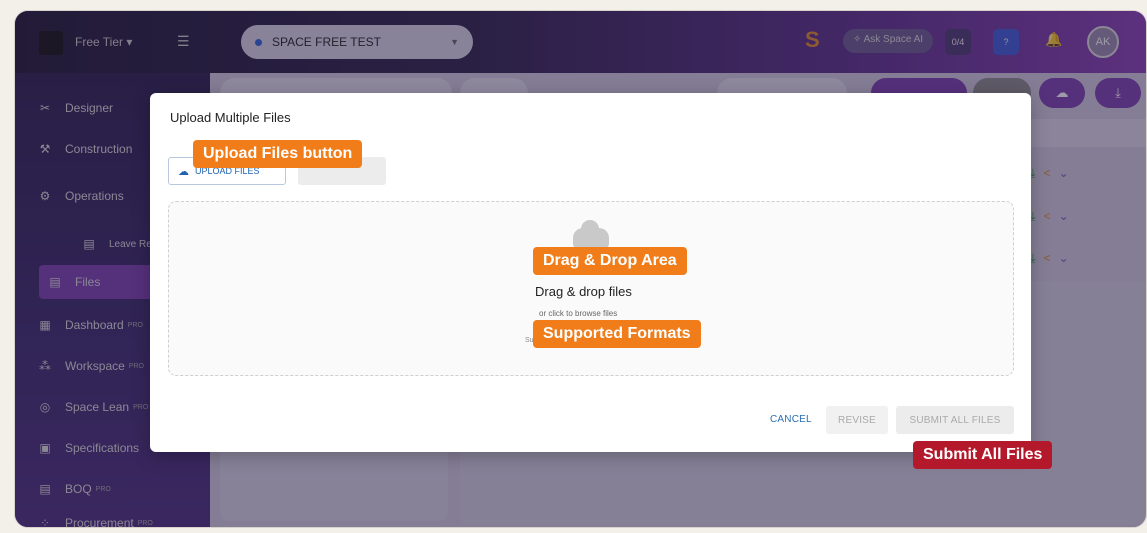 The height and width of the screenshot is (533, 1147). I want to click on cloud-upload-icon, so click(591, 234).